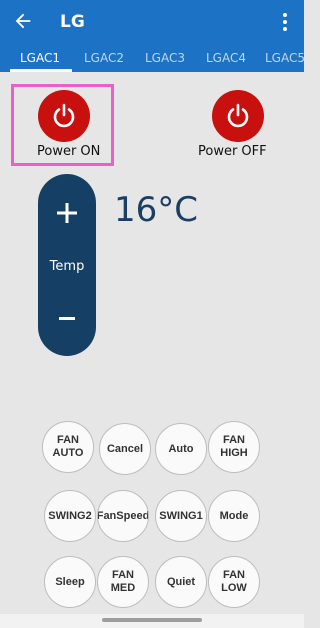  Describe the element at coordinates (123, 582) in the screenshot. I see `fan-med-button: FAN MED` at that location.